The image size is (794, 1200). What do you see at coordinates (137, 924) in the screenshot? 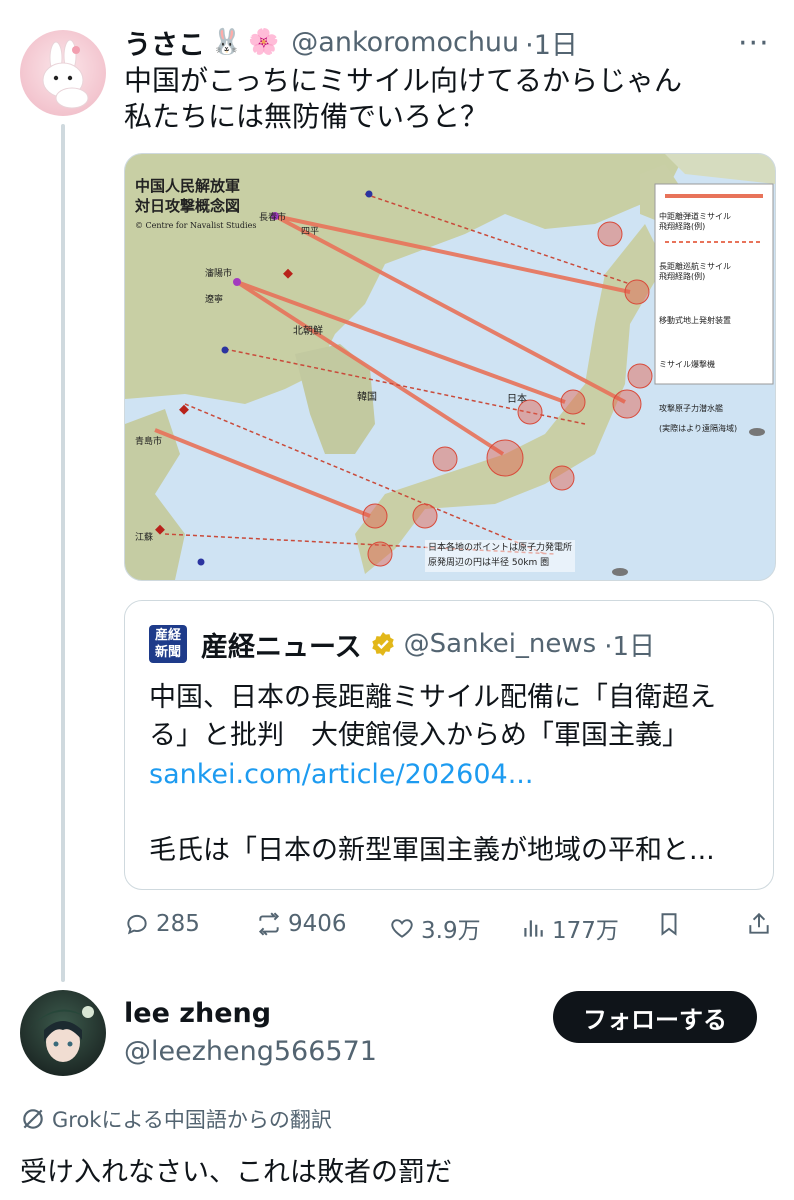
I see `reply-icon` at bounding box center [137, 924].